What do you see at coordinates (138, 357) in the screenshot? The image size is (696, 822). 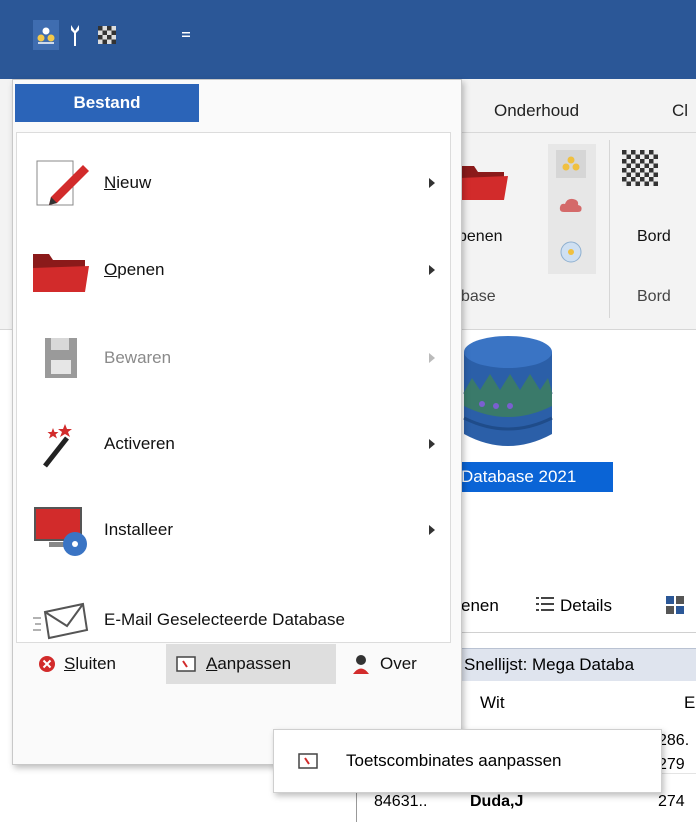 I see `menu-item-label: Bewaren` at bounding box center [138, 357].